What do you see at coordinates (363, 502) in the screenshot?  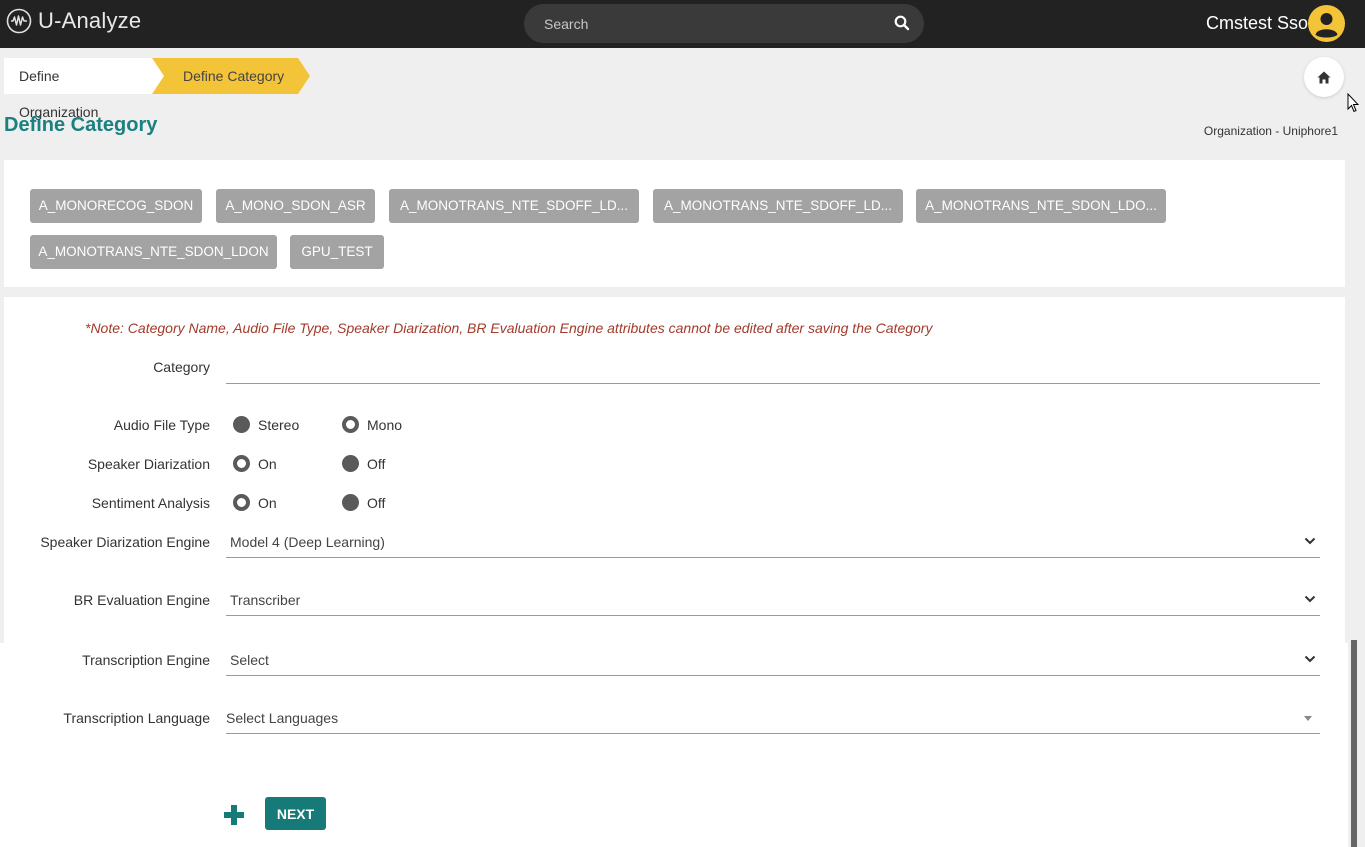 I see `radio-sentiment-off: Off` at bounding box center [363, 502].